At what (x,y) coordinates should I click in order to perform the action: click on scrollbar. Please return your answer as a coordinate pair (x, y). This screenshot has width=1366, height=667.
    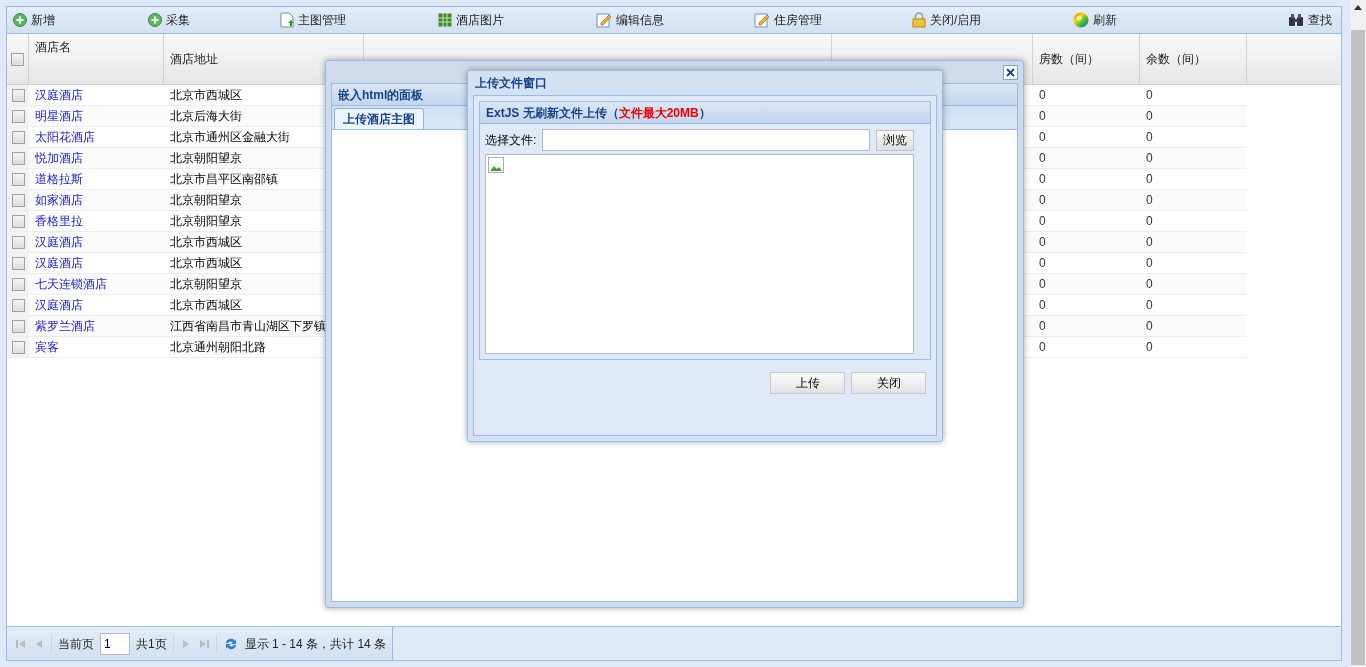
    Looking at the image, I should click on (1358, 333).